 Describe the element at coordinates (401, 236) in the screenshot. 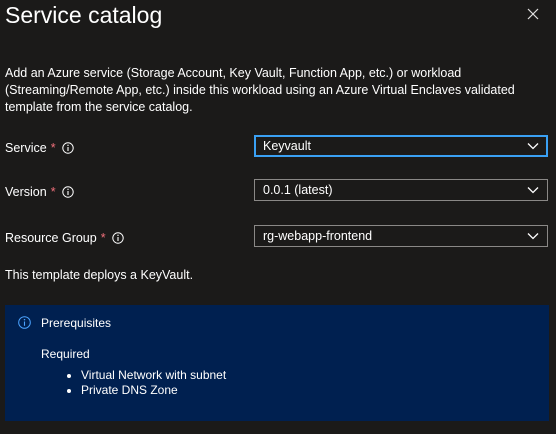

I see `resource-group-dropdown: rg-webapp-frontend` at that location.